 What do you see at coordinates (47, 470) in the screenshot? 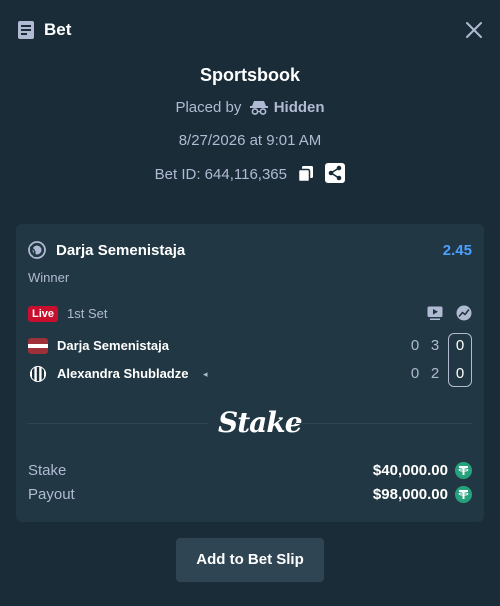
I see `stake-label: Stake` at bounding box center [47, 470].